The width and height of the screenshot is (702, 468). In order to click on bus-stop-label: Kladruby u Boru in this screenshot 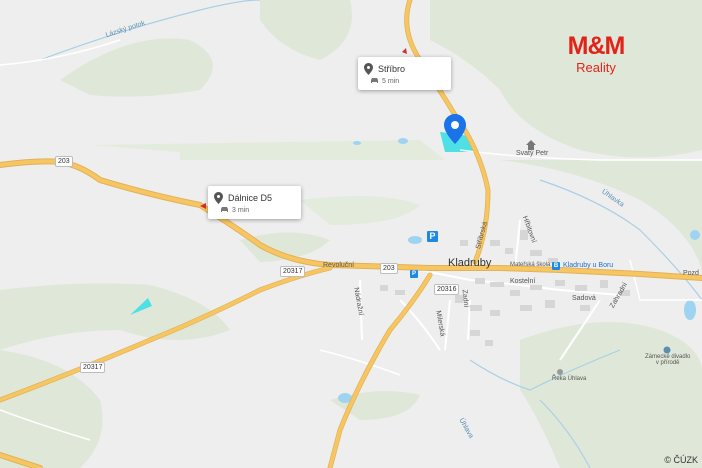, I will do `click(588, 265)`.